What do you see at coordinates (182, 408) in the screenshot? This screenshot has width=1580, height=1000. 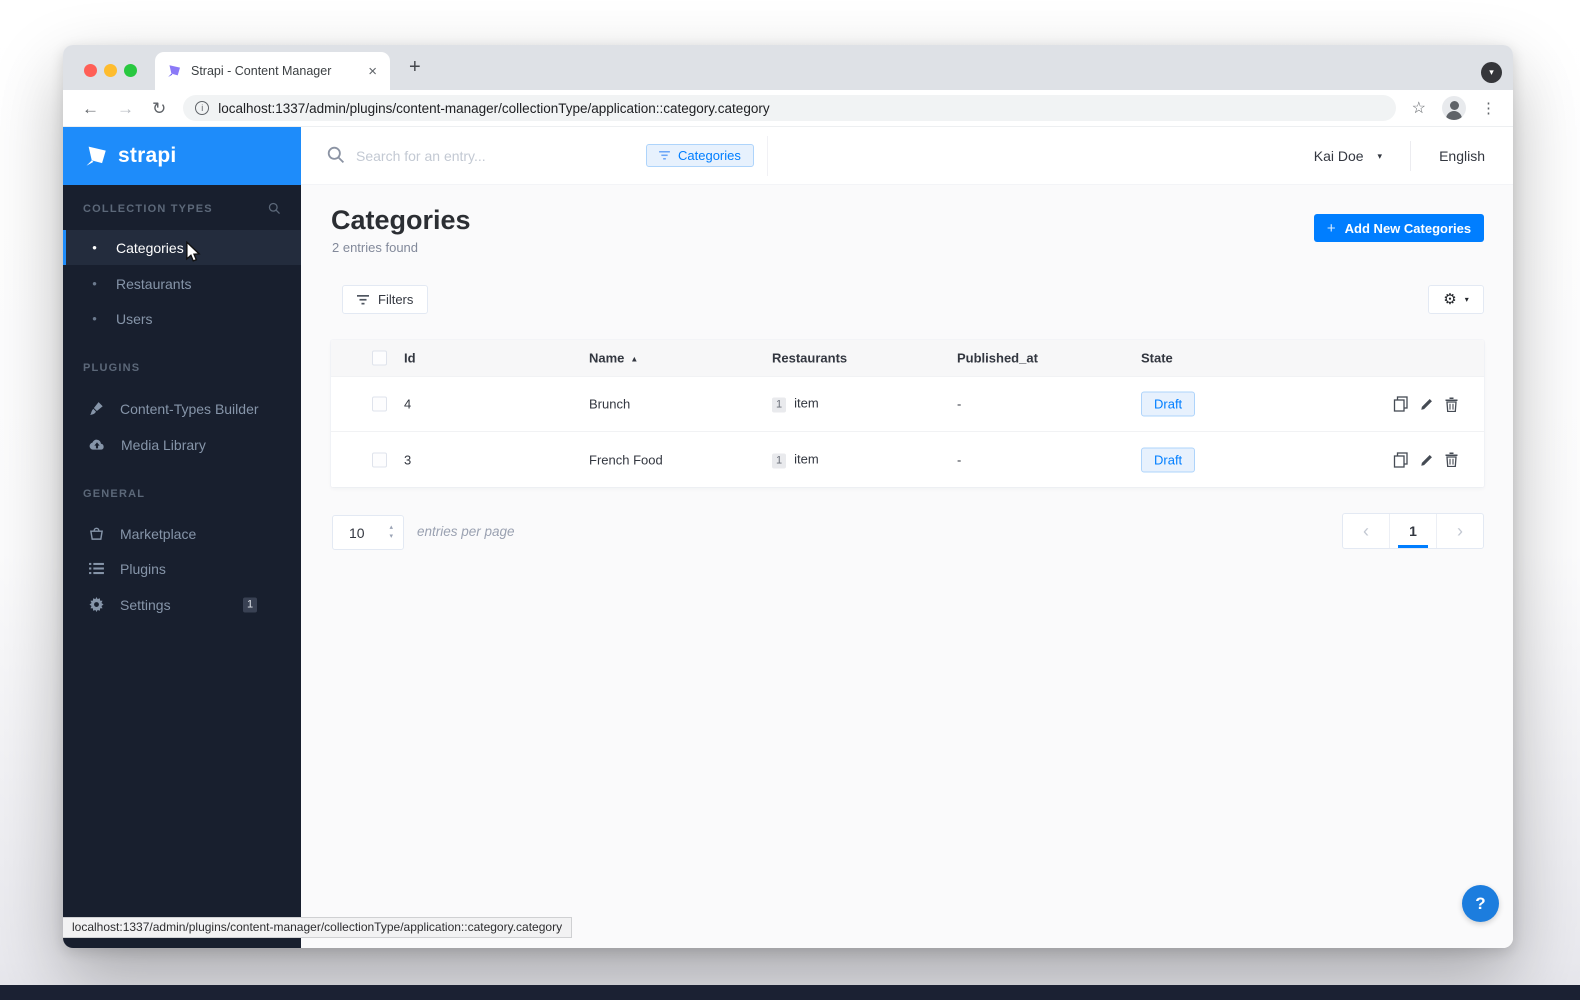 I see `sidebar-item-content-types-builder: Content-Types Builder` at bounding box center [182, 408].